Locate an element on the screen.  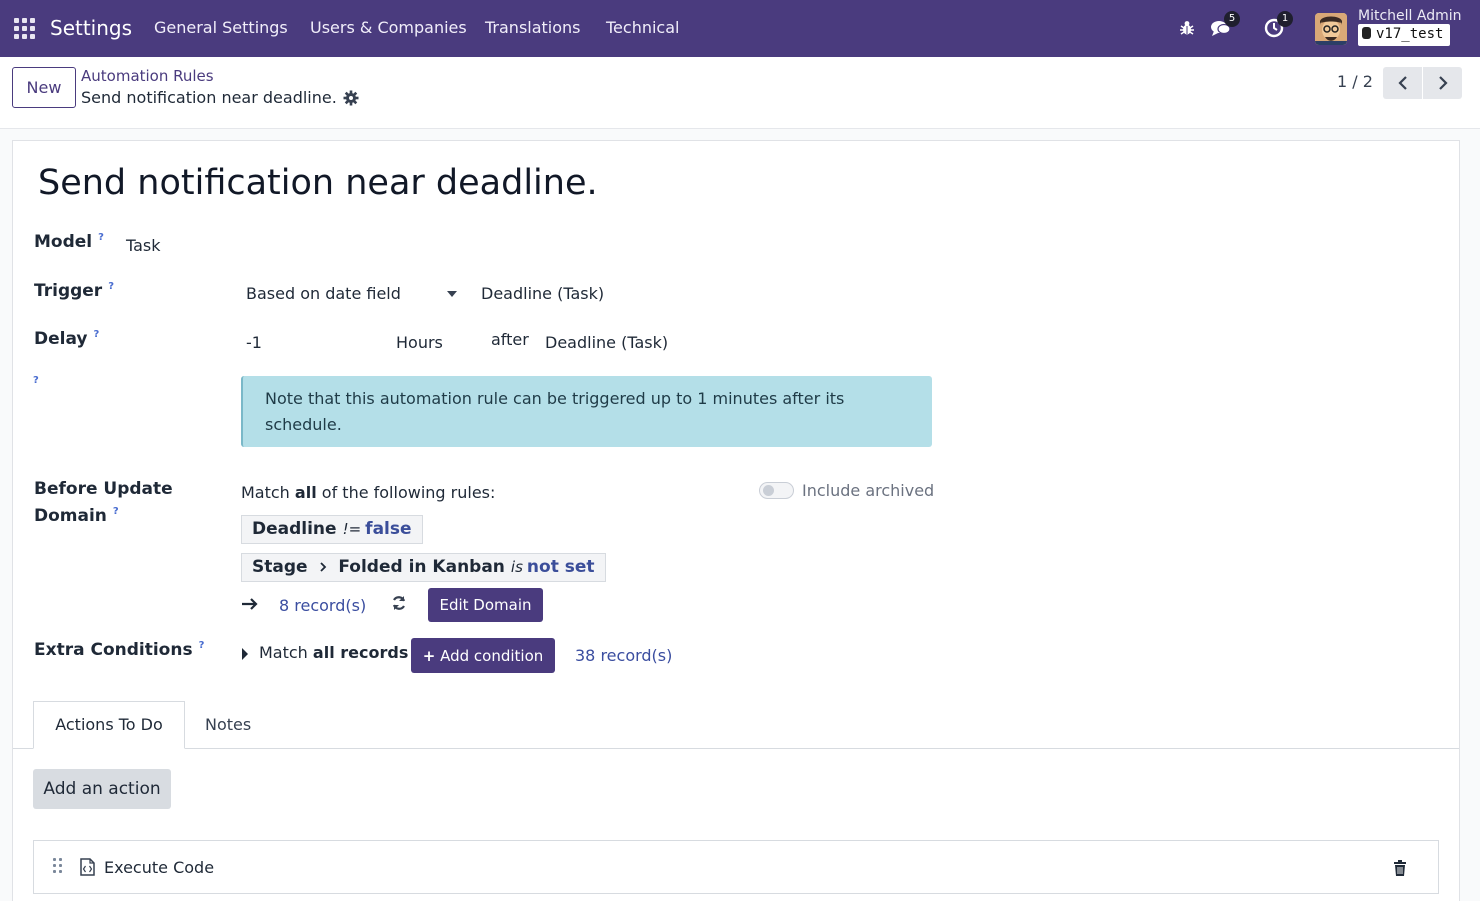
pager-previous-button is located at coordinates (1402, 83).